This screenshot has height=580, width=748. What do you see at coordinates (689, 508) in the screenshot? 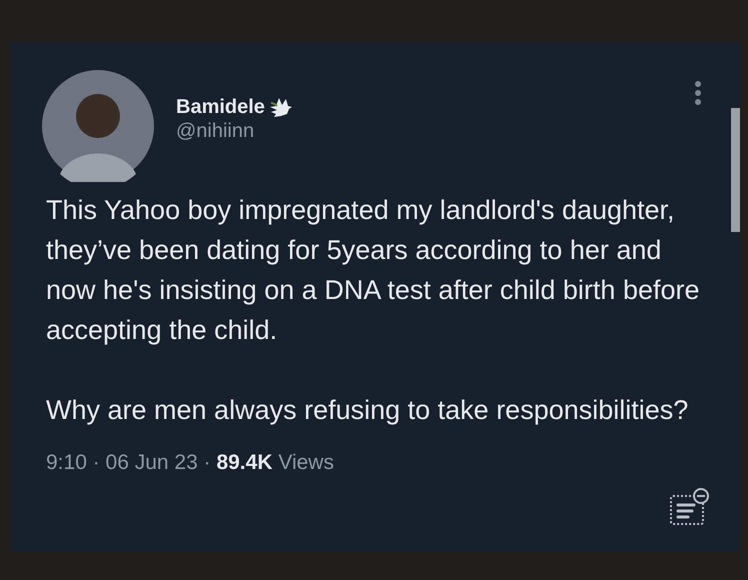
I see `summary-icon` at bounding box center [689, 508].